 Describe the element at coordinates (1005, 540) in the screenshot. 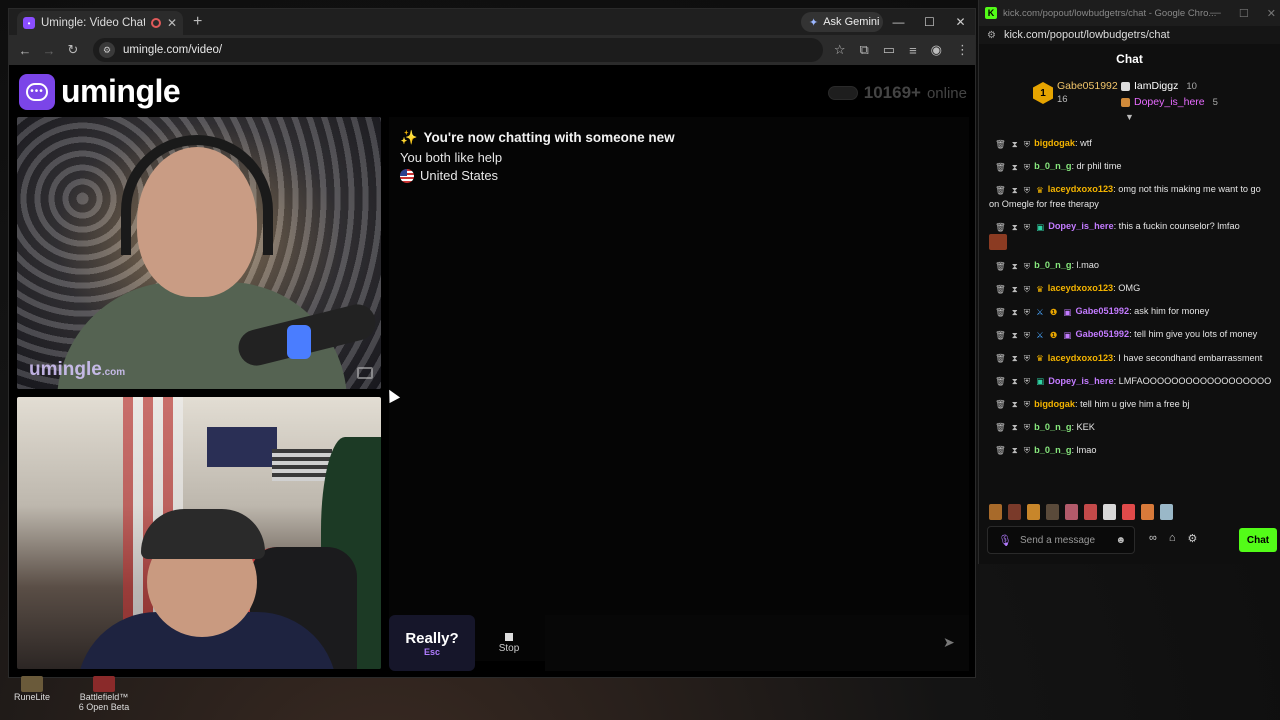

I see `microphone-icon: 🎙` at that location.